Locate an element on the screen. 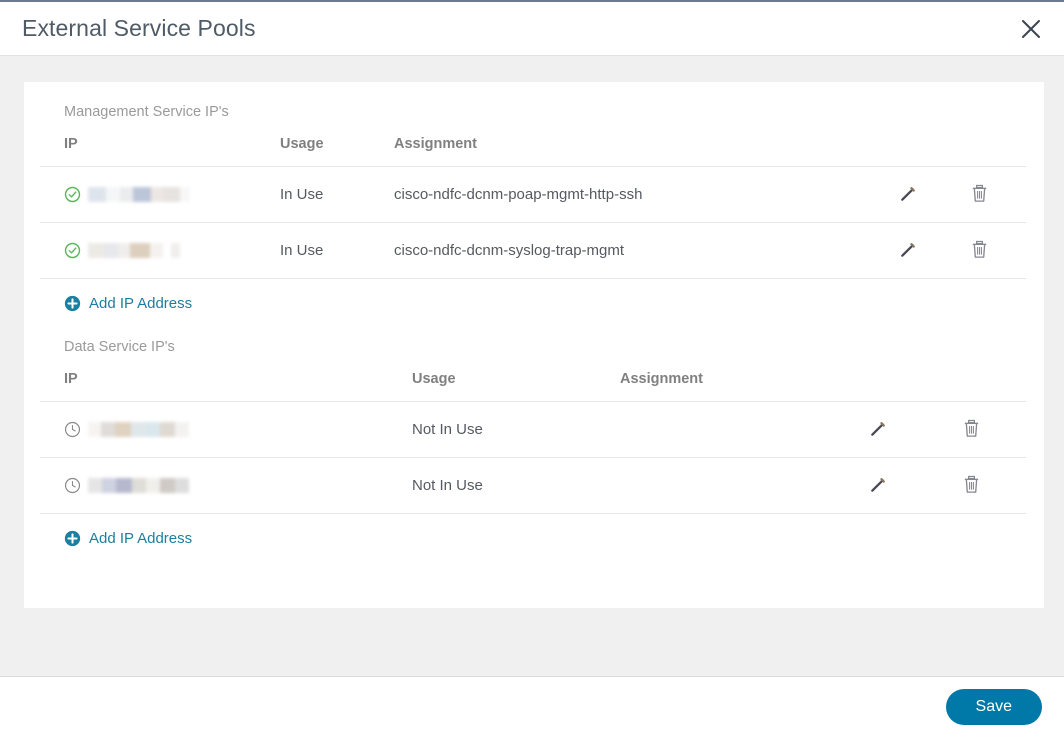 The height and width of the screenshot is (737, 1064). add-ip-address-button-data: Add IP Address is located at coordinates (128, 538).